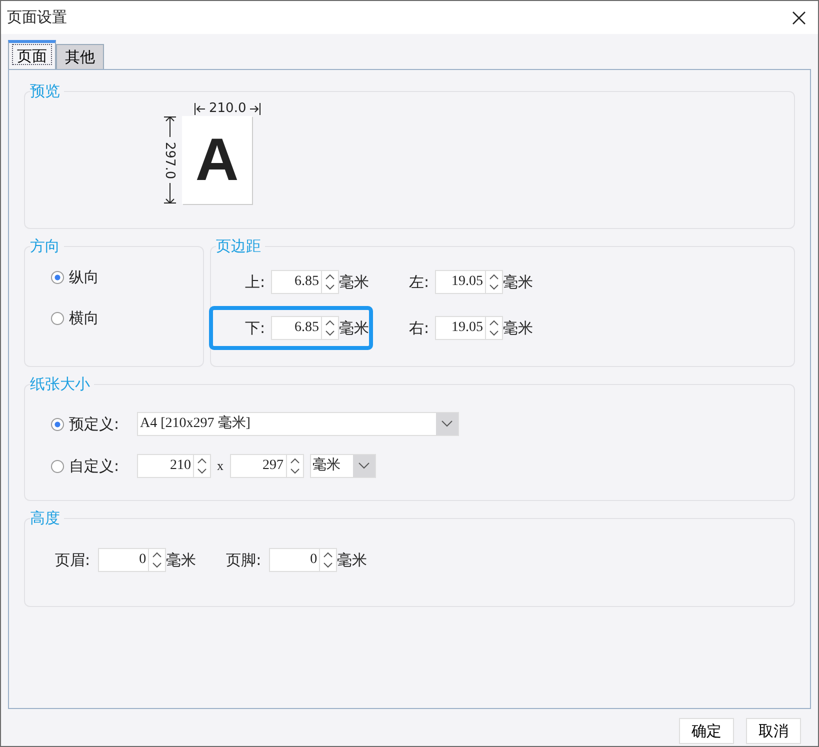  I want to click on spin-field: 210, so click(174, 466).